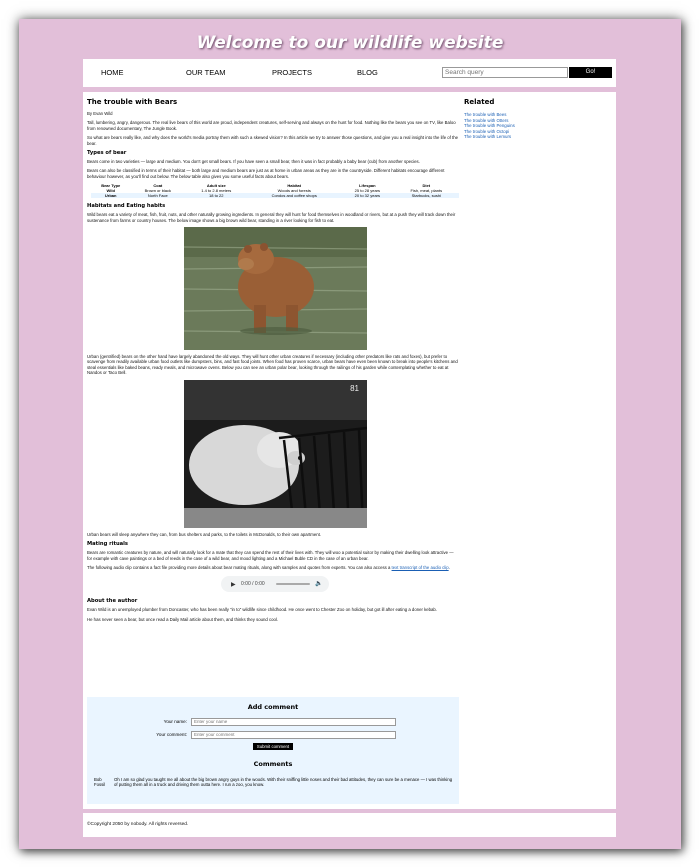 The width and height of the screenshot is (700, 868). Describe the element at coordinates (112, 72) in the screenshot. I see `nav-item-home: HOME` at that location.